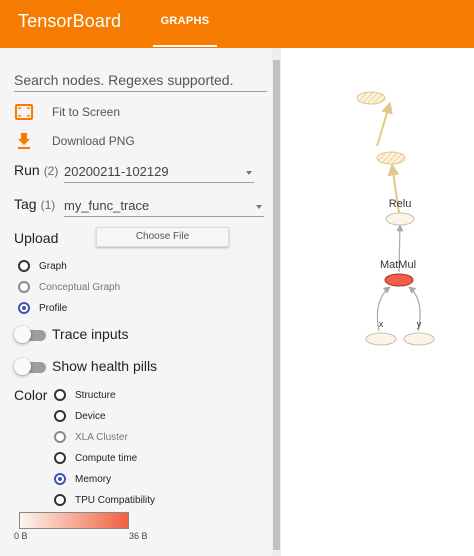 Image resolution: width=474 pixels, height=556 pixels. What do you see at coordinates (86, 112) in the screenshot?
I see `fit-to-screen-label: Fit to Screen` at bounding box center [86, 112].